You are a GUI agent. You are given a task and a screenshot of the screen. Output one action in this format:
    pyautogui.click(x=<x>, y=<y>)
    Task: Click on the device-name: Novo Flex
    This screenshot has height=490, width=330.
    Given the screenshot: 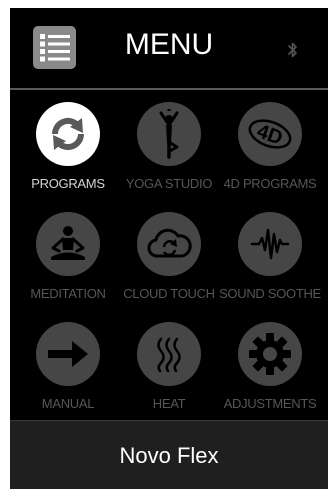 What is the action you would take?
    pyautogui.click(x=169, y=455)
    